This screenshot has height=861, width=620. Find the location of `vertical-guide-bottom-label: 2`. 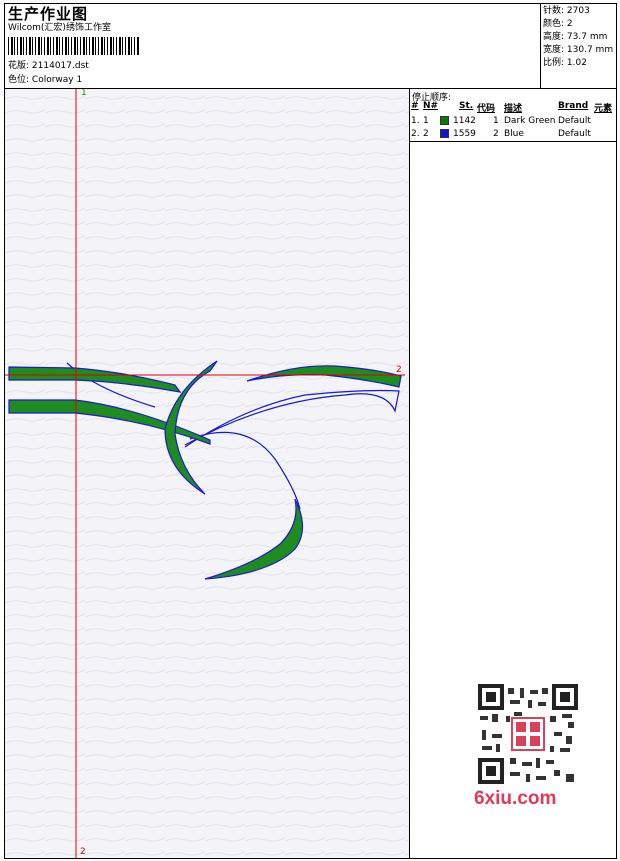

vertical-guide-bottom-label: 2 is located at coordinates (83, 852).